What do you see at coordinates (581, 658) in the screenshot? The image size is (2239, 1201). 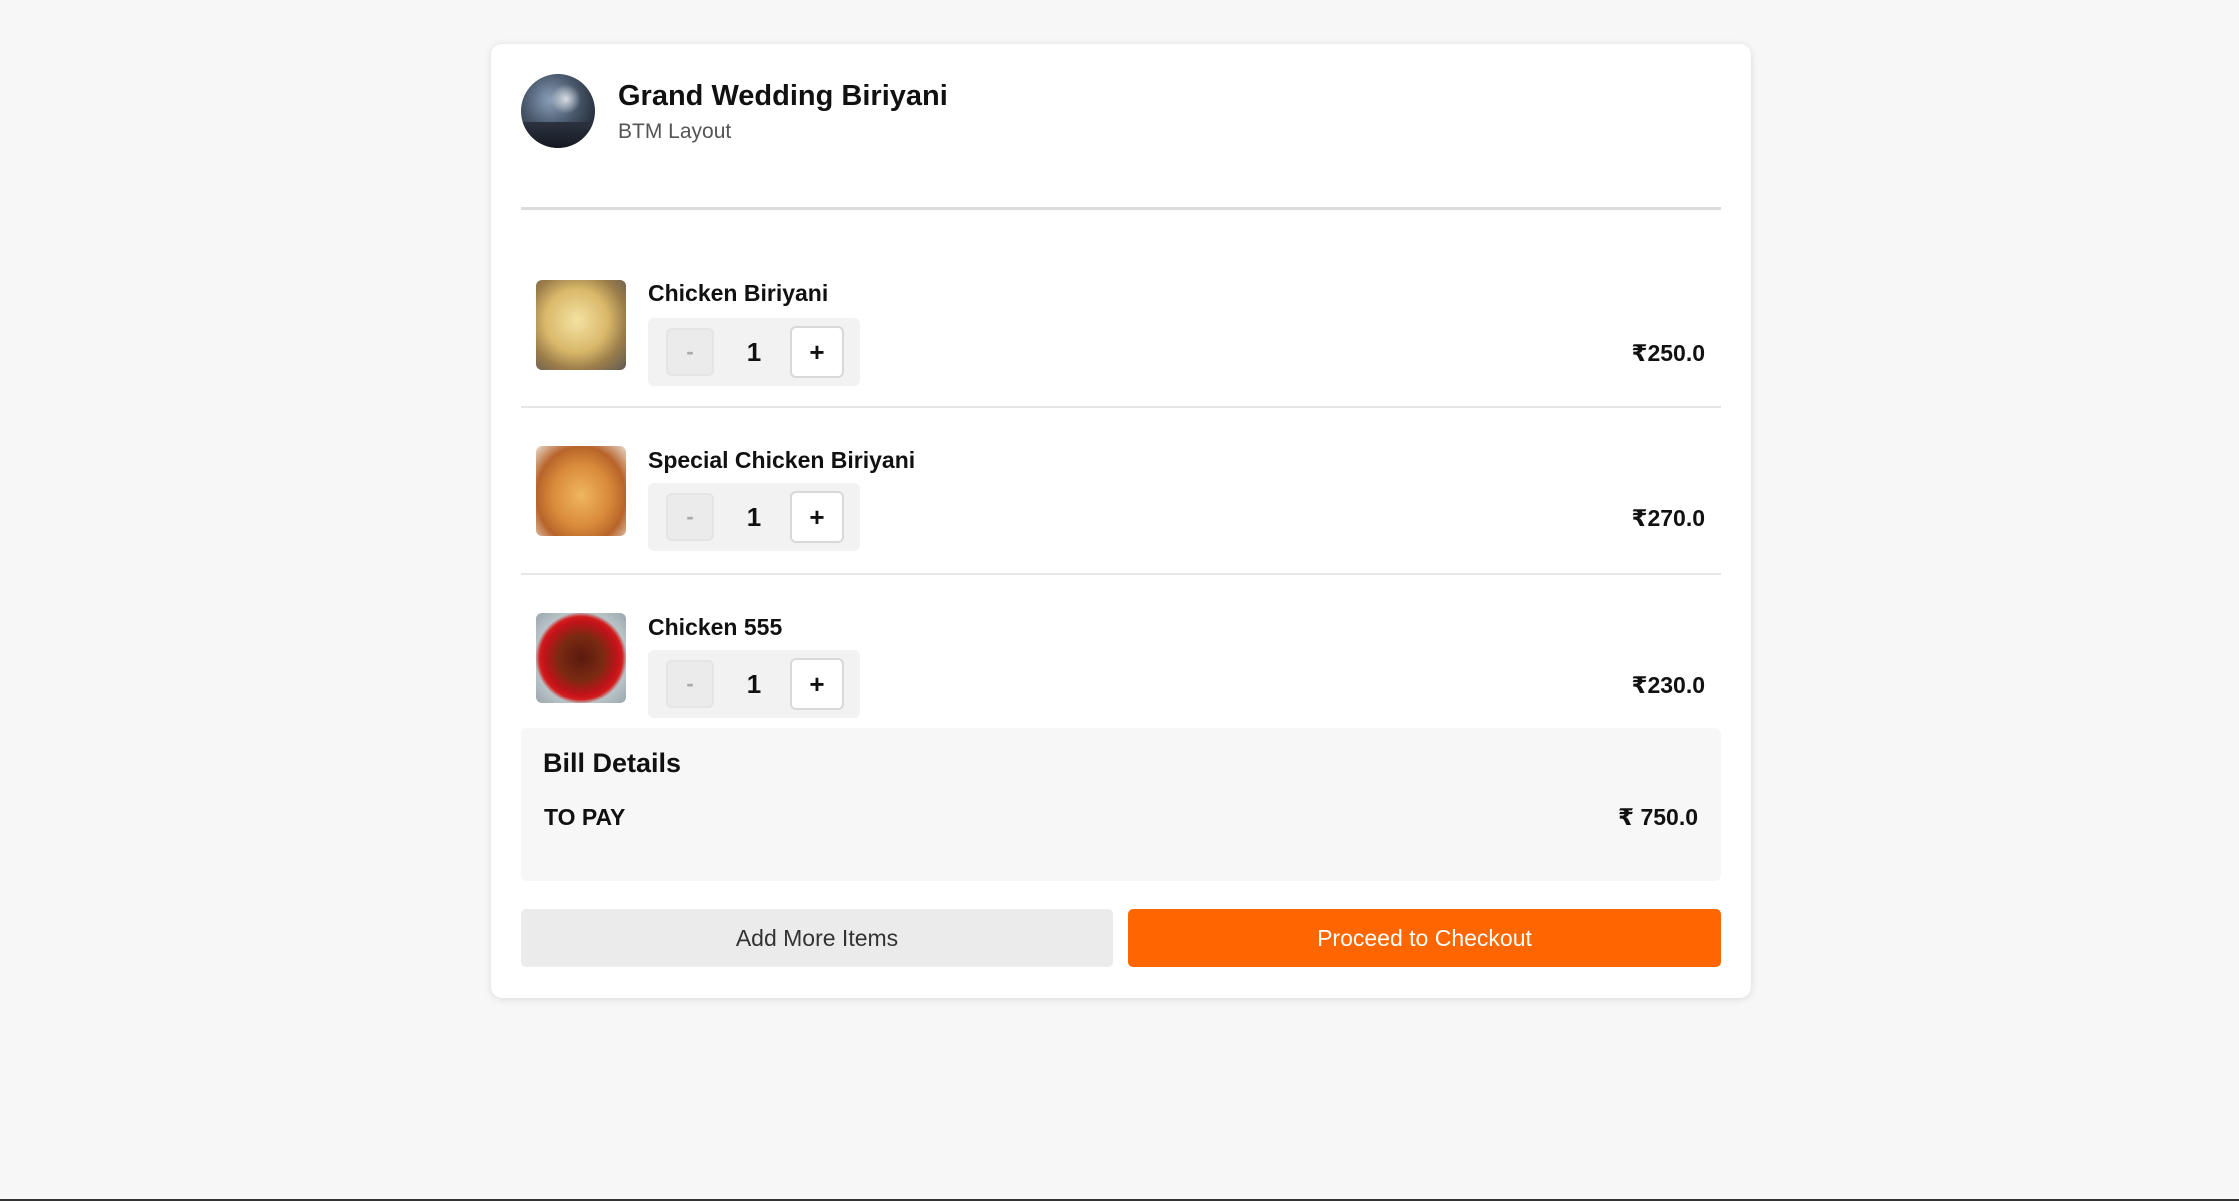 I see `chicken-555-image` at bounding box center [581, 658].